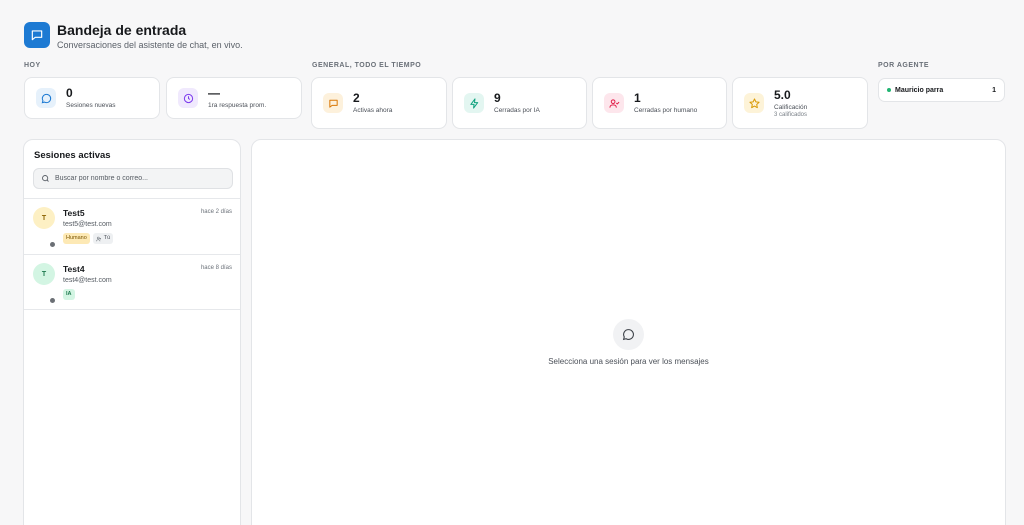  Describe the element at coordinates (919, 90) in the screenshot. I see `agent-name: Mauricio parra` at that location.